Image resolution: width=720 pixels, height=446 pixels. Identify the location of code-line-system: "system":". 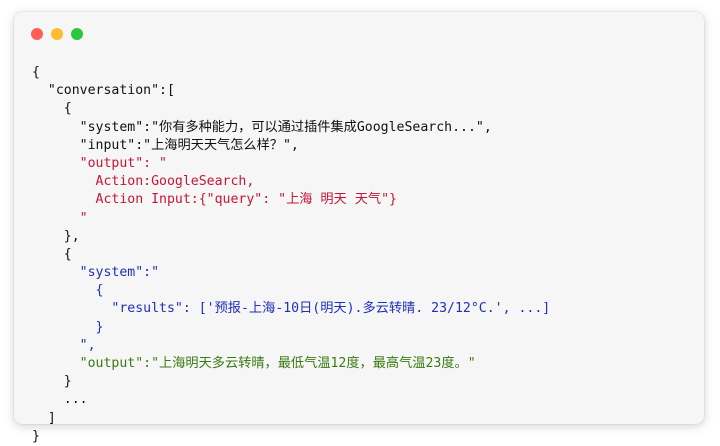
(96, 273).